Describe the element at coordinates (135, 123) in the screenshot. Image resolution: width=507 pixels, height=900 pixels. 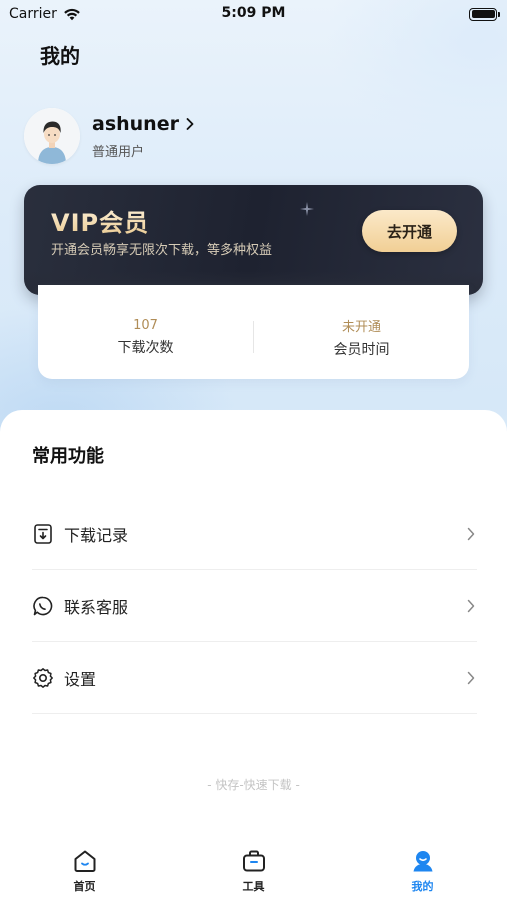
I see `username: ashuner` at that location.